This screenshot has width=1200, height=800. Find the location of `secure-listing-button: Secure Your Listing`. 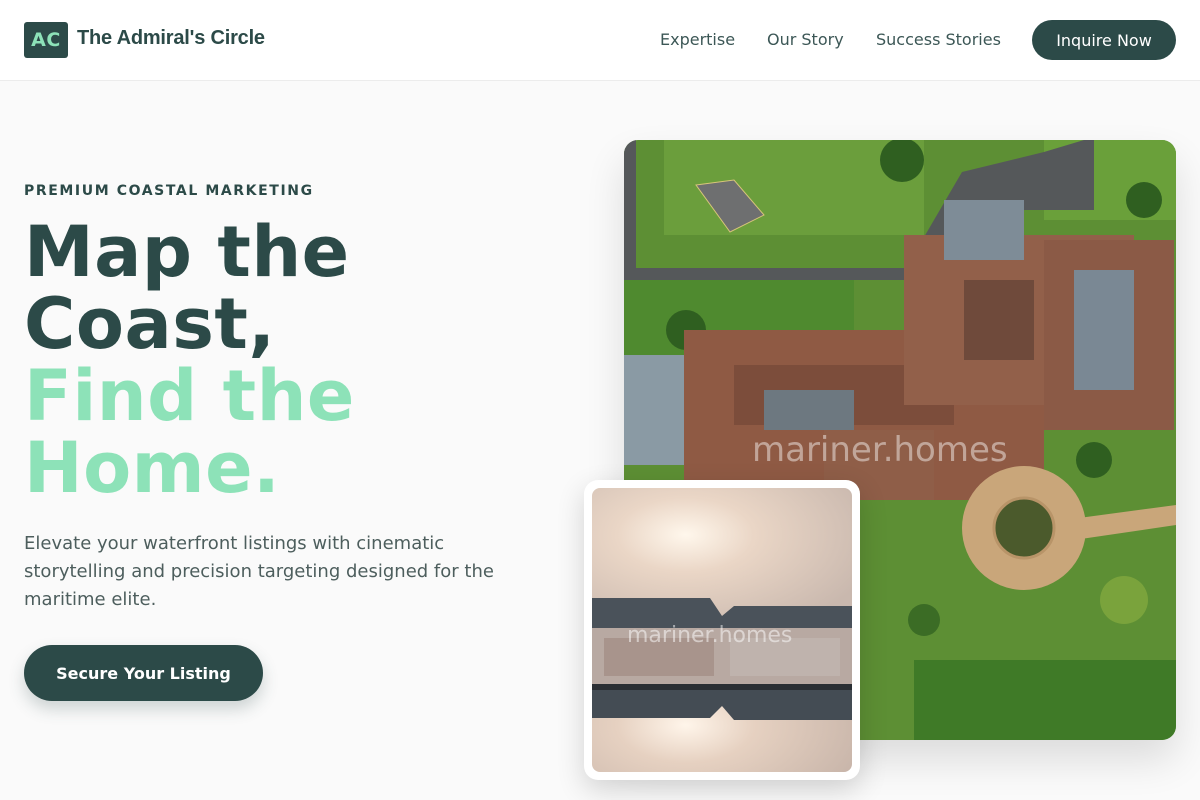

secure-listing-button: Secure Your Listing is located at coordinates (143, 673).